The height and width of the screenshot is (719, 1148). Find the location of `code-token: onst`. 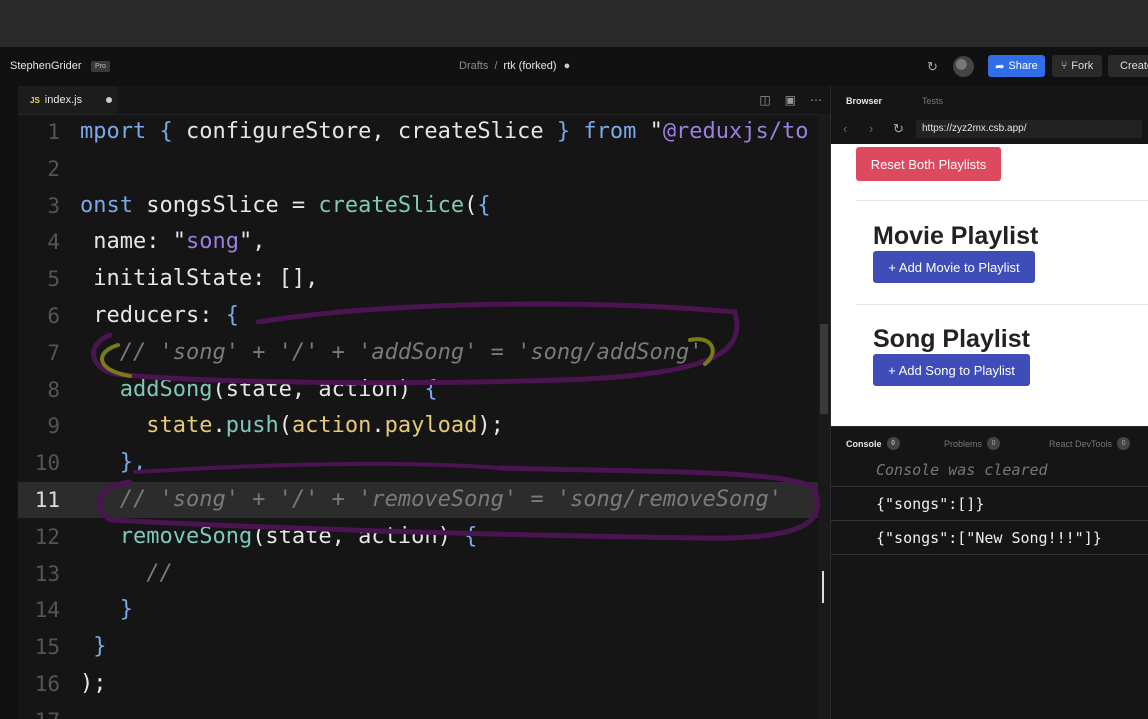

code-token: onst is located at coordinates (113, 205).